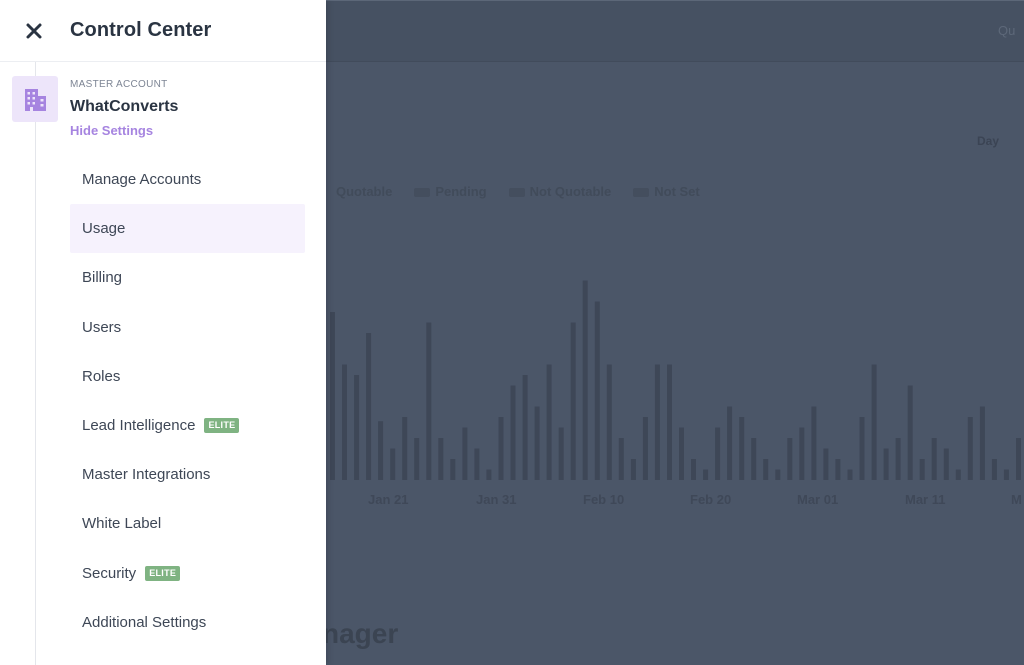  I want to click on legend-item: Not Set, so click(666, 191).